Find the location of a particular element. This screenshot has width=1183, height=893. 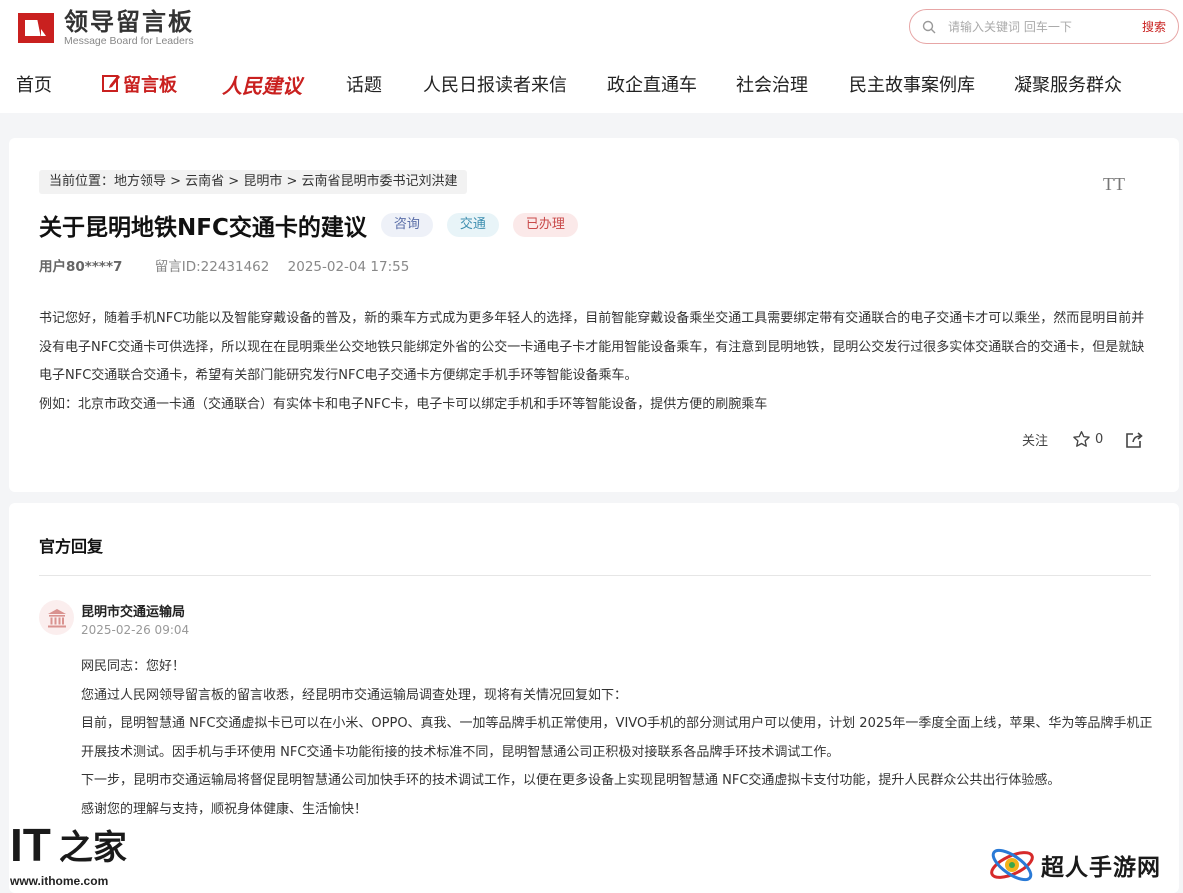

nav-item-message-board-label: 留言板 is located at coordinates (150, 85).